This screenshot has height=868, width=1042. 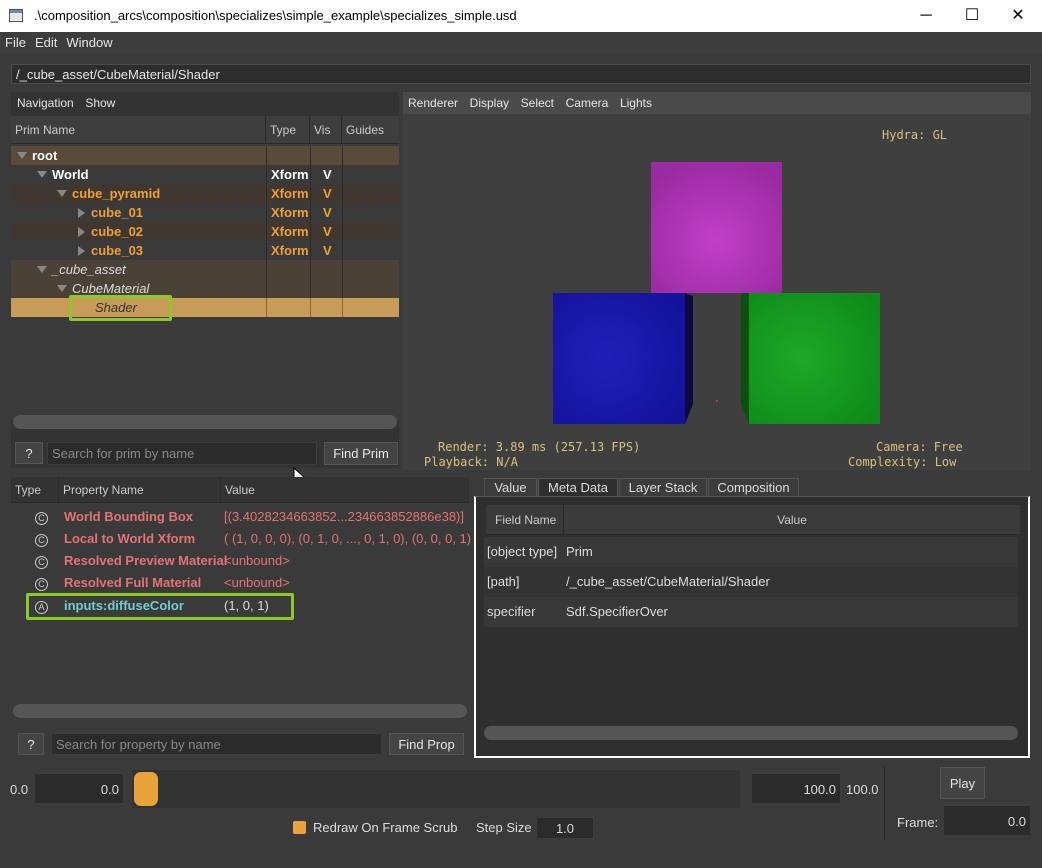 I want to click on property-help-button: ?, so click(x=31, y=744).